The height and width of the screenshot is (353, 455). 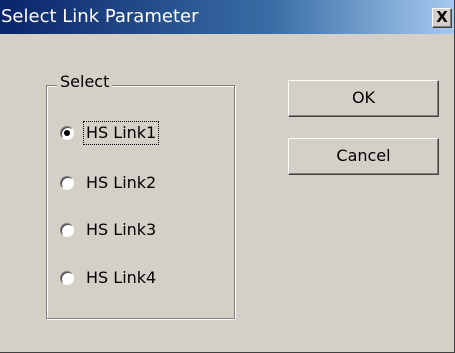 What do you see at coordinates (227, 17) in the screenshot?
I see `title-bar: Select Link Parameter X` at bounding box center [227, 17].